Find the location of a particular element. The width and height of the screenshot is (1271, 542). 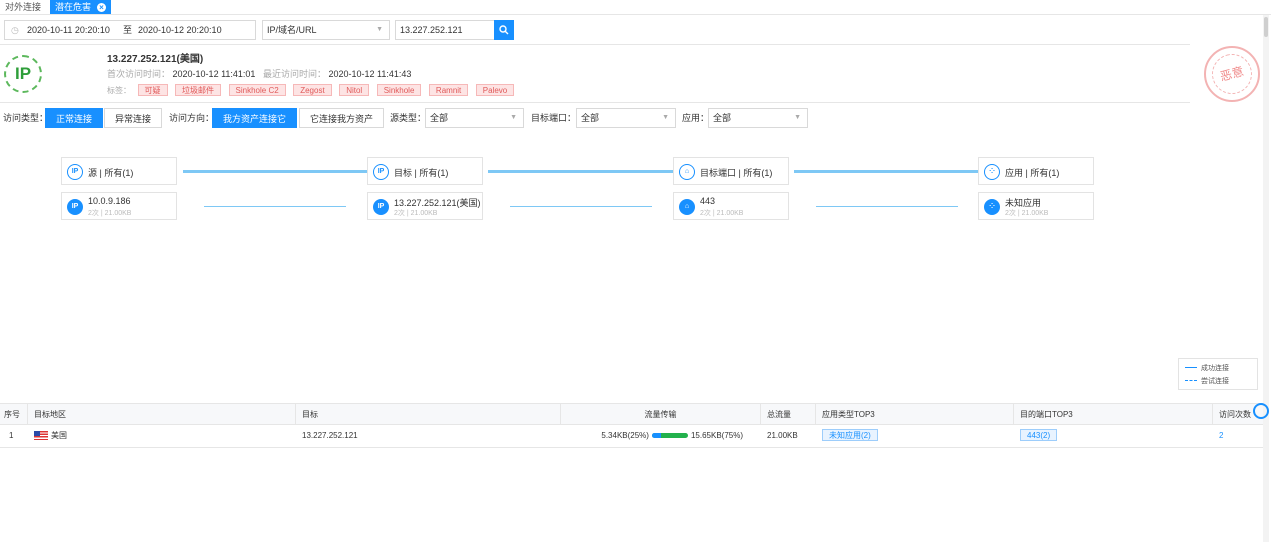

stamp-text: 恶意 is located at coordinates (1232, 74).